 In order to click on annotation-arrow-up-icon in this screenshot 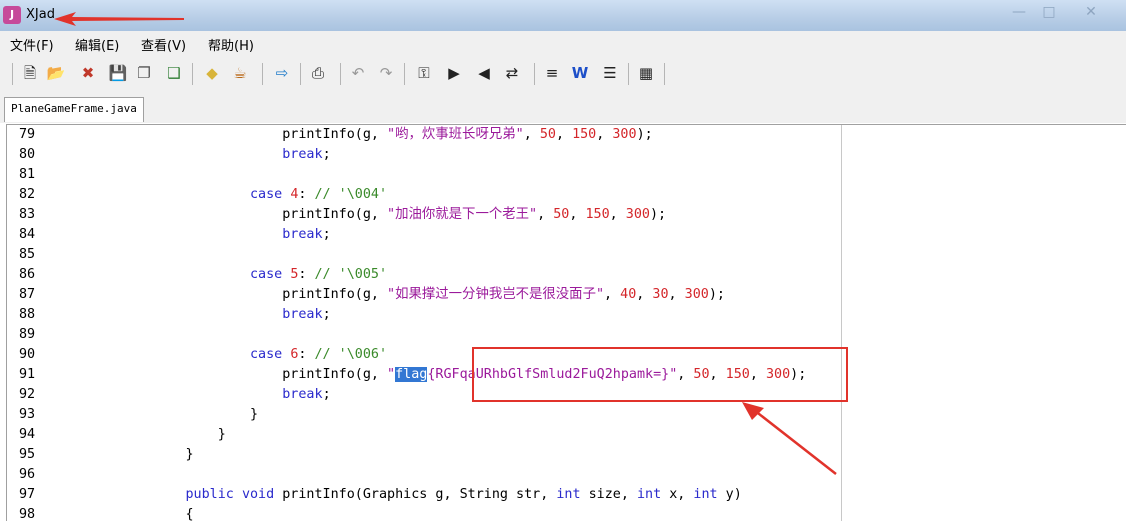, I will do `click(789, 438)`.